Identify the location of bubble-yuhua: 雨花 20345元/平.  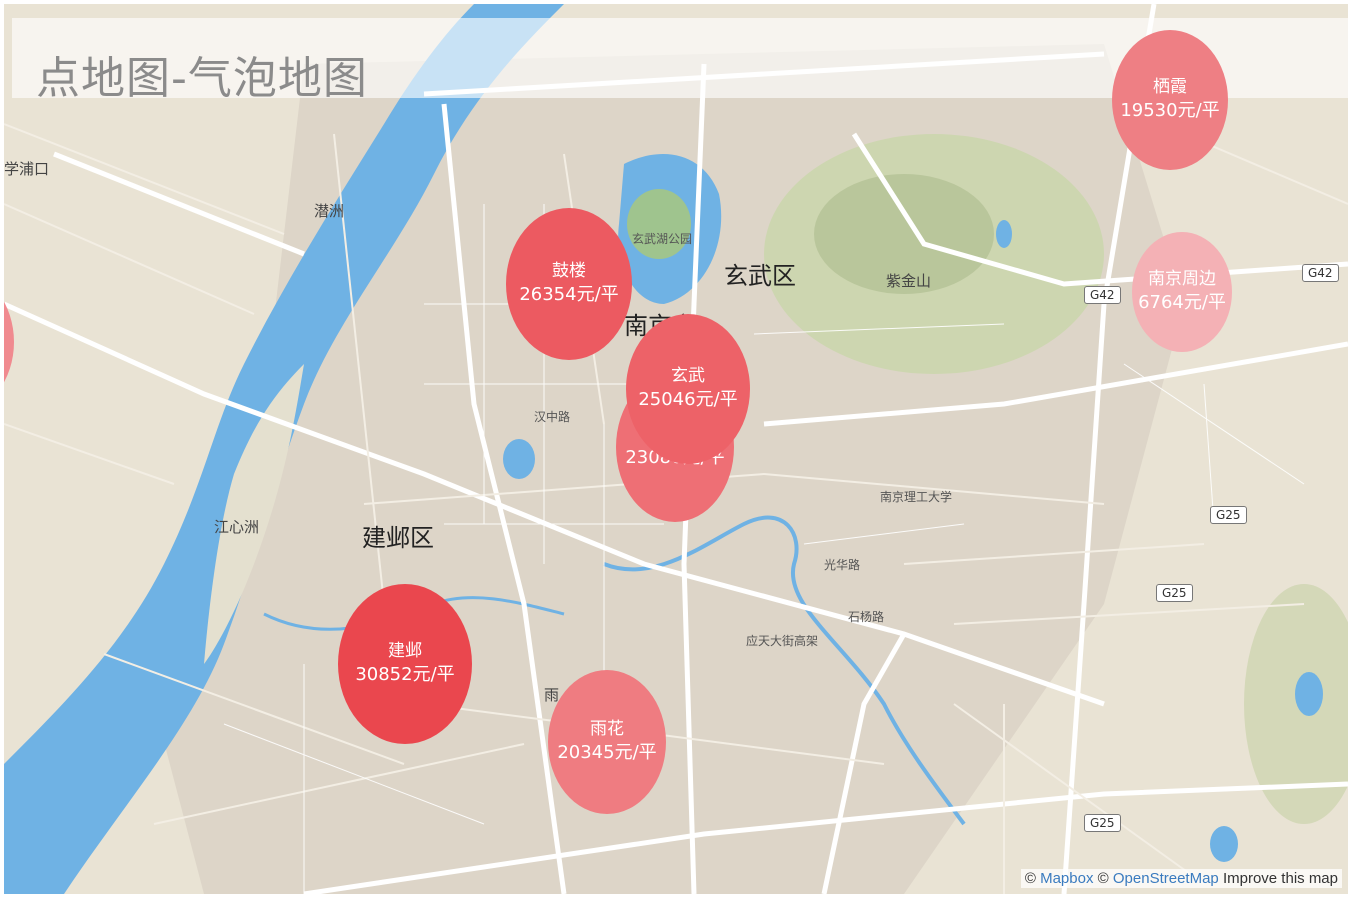
(607, 742).